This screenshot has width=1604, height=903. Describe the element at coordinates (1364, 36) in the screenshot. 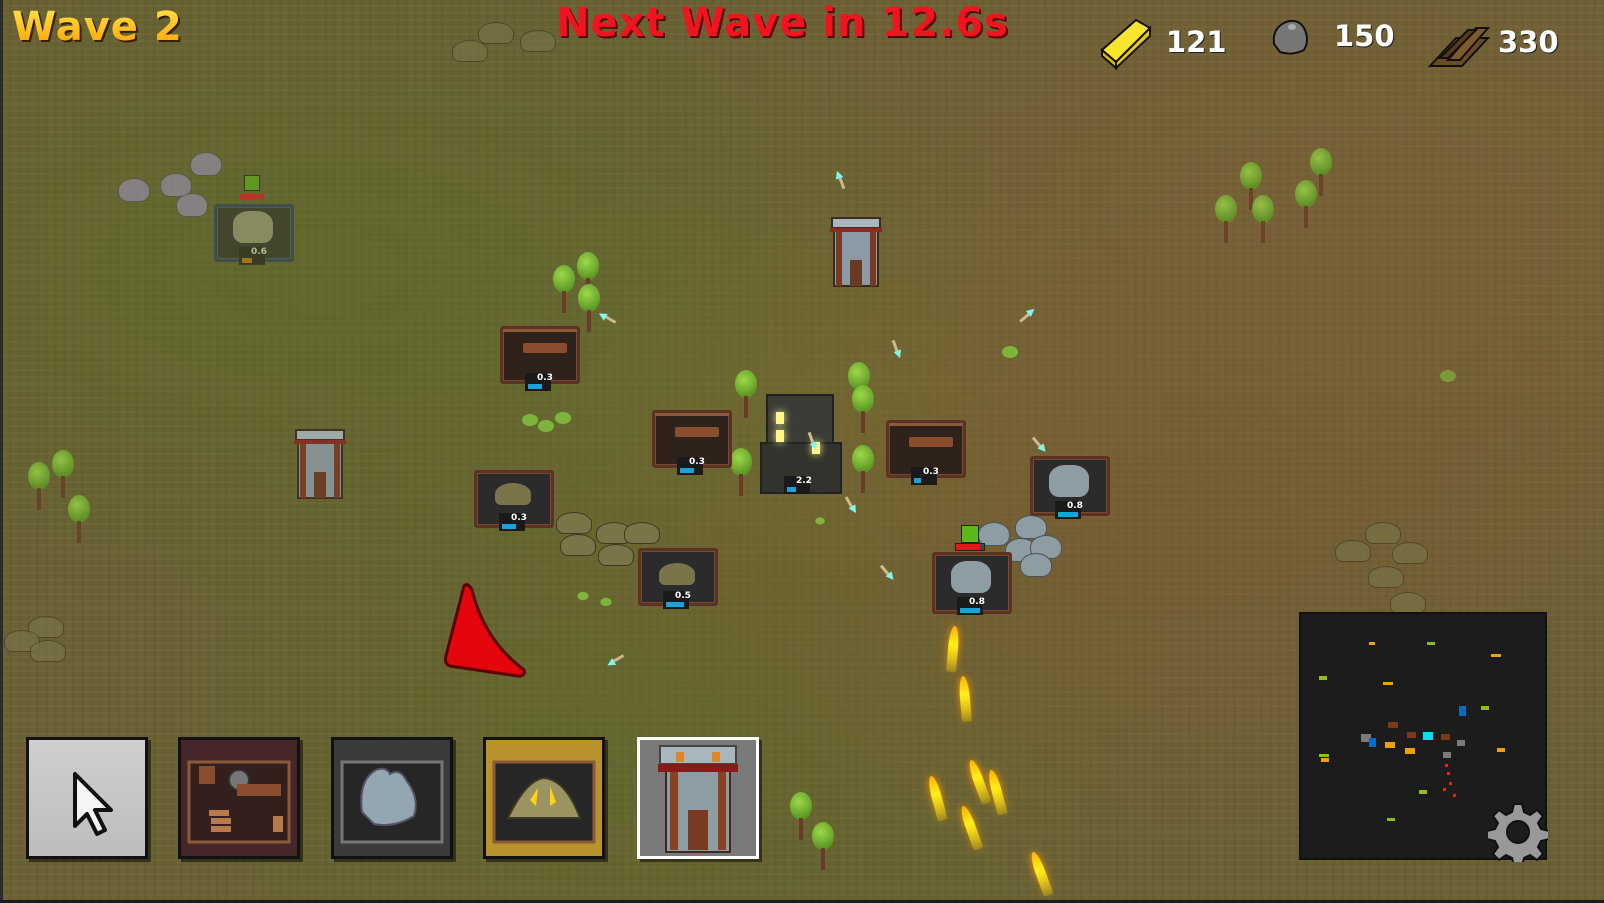

I see `stone-amount: 150` at that location.